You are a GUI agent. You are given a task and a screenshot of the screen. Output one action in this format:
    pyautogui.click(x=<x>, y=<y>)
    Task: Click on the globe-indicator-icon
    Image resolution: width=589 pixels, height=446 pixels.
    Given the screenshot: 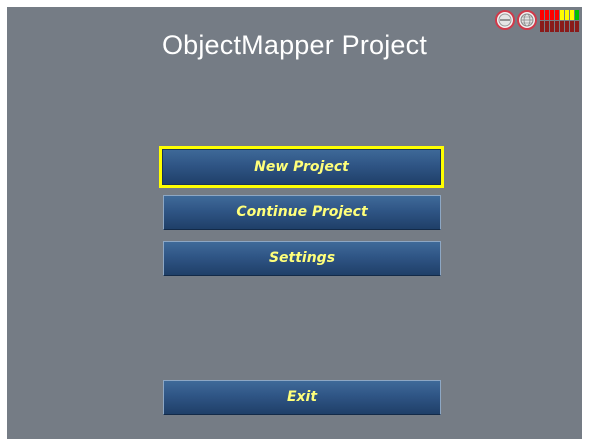 What is the action you would take?
    pyautogui.click(x=527, y=20)
    